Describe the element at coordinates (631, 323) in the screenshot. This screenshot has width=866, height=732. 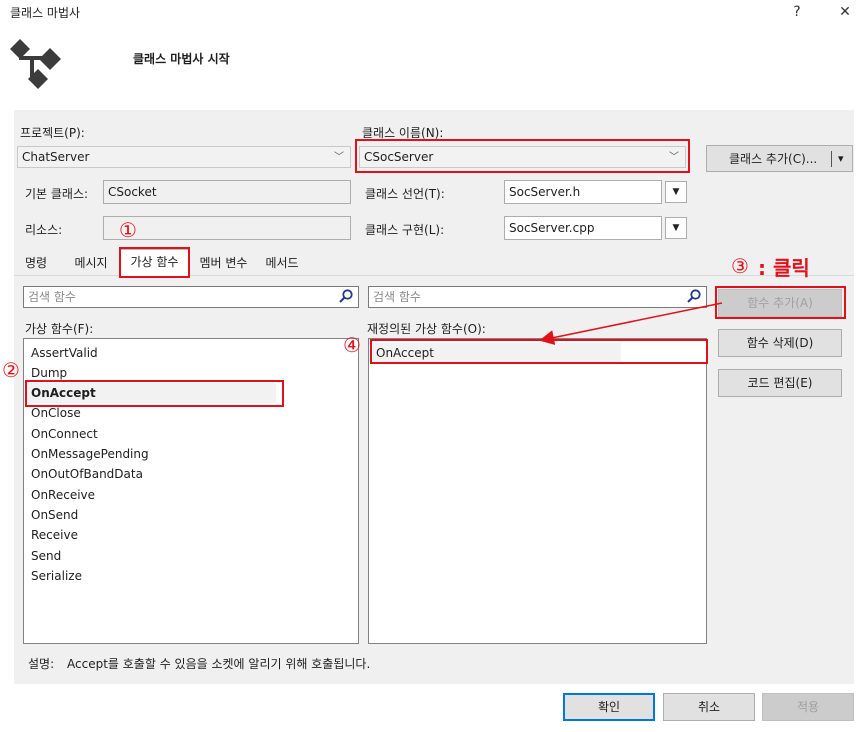
I see `annotation-arrow` at that location.